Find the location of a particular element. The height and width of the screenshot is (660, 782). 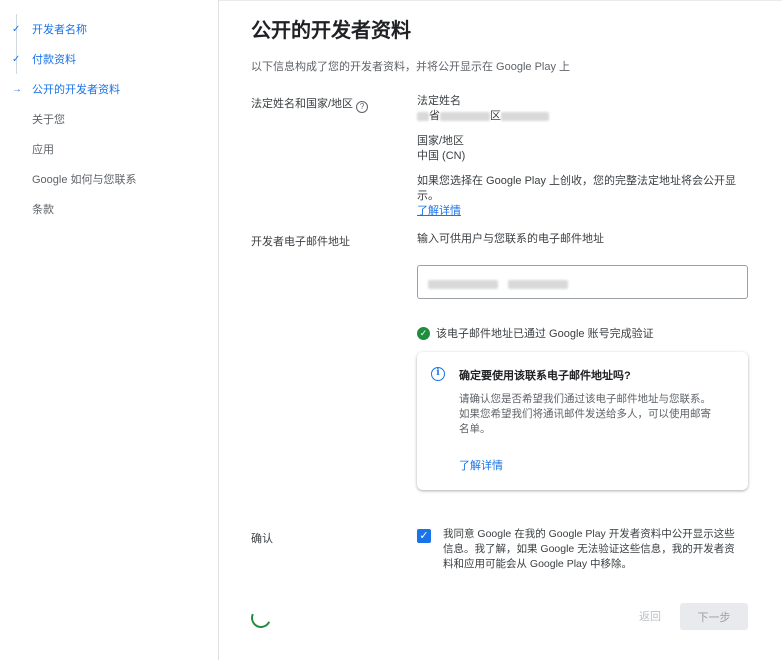

country-heading: 国家/地区 is located at coordinates (441, 141).